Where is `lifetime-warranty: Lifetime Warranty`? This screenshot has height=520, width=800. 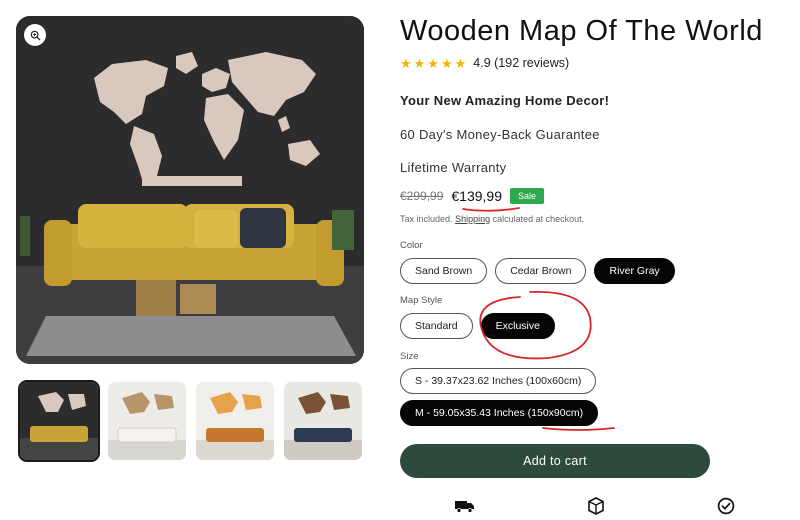
lifetime-warranty: Lifetime Warranty is located at coordinates (453, 167).